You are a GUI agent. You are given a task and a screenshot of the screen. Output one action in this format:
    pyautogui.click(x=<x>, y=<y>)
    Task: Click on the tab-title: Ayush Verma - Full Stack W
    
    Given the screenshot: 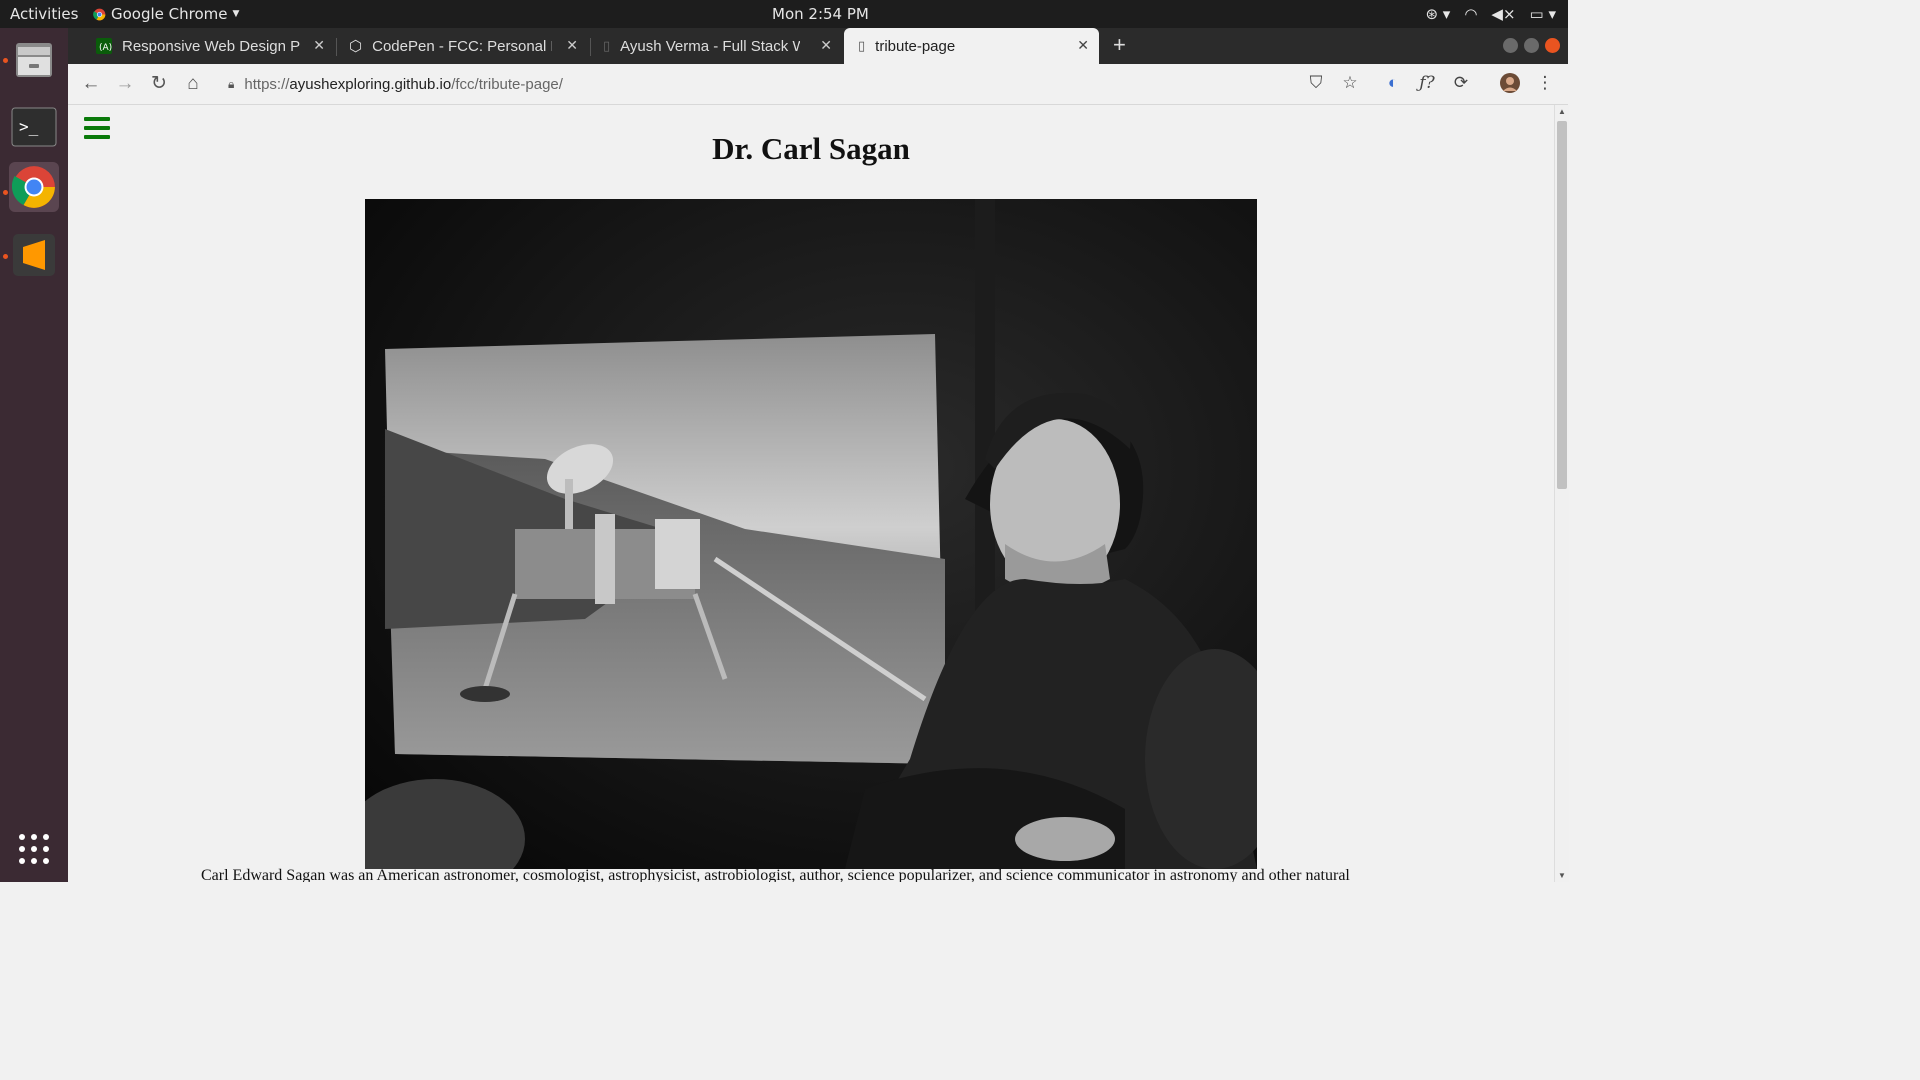 What is the action you would take?
    pyautogui.click(x=710, y=46)
    